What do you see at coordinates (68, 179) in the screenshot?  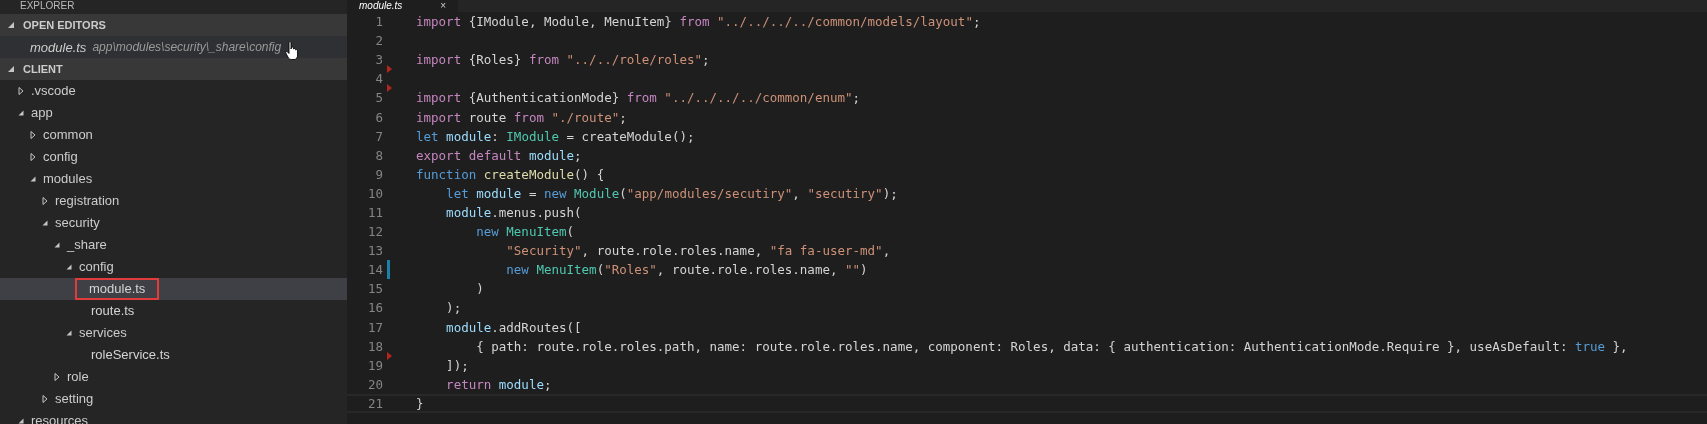 I see `folder-name: modules` at bounding box center [68, 179].